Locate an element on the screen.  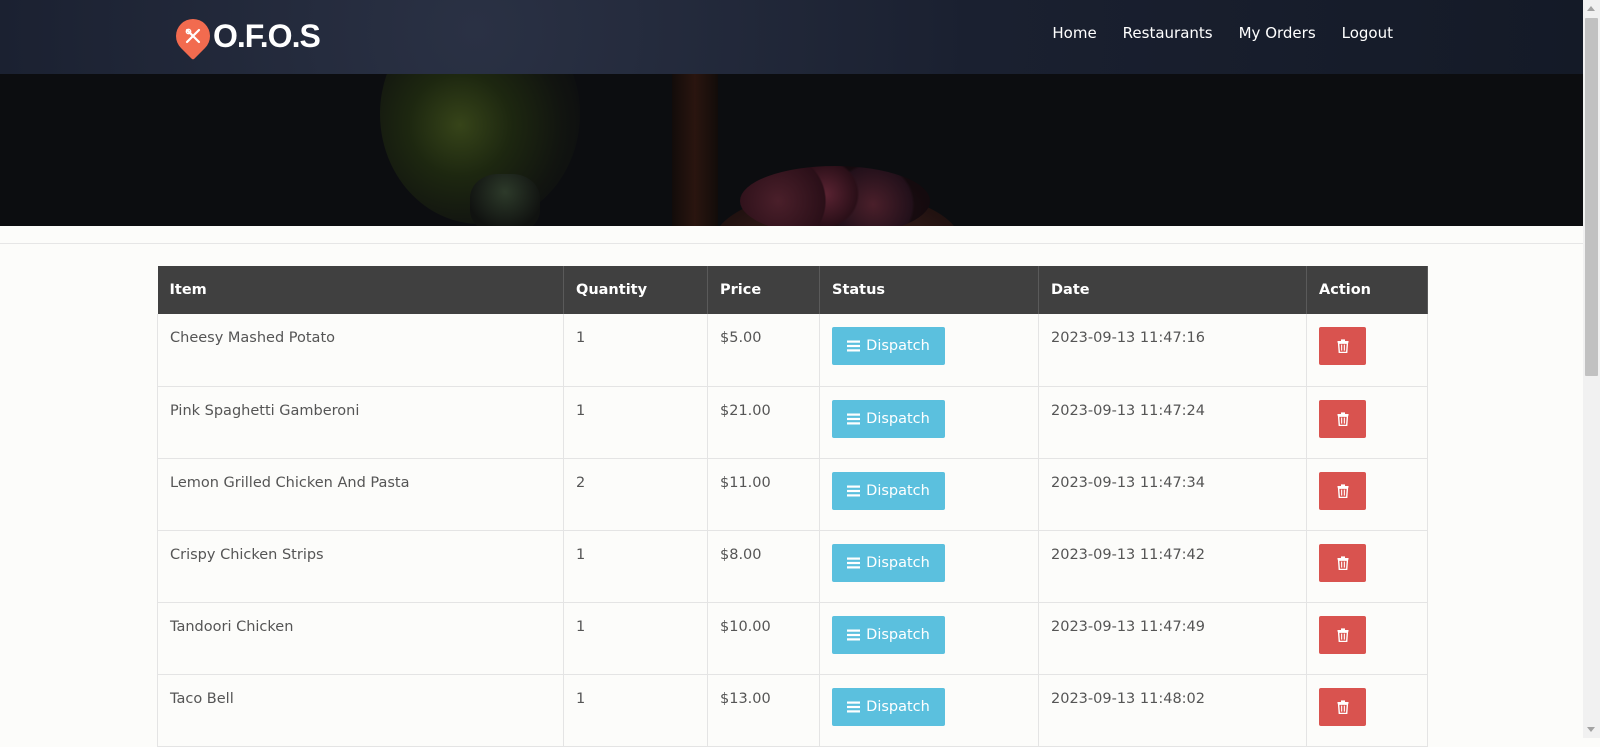
column-header-price: Price is located at coordinates (763, 290).